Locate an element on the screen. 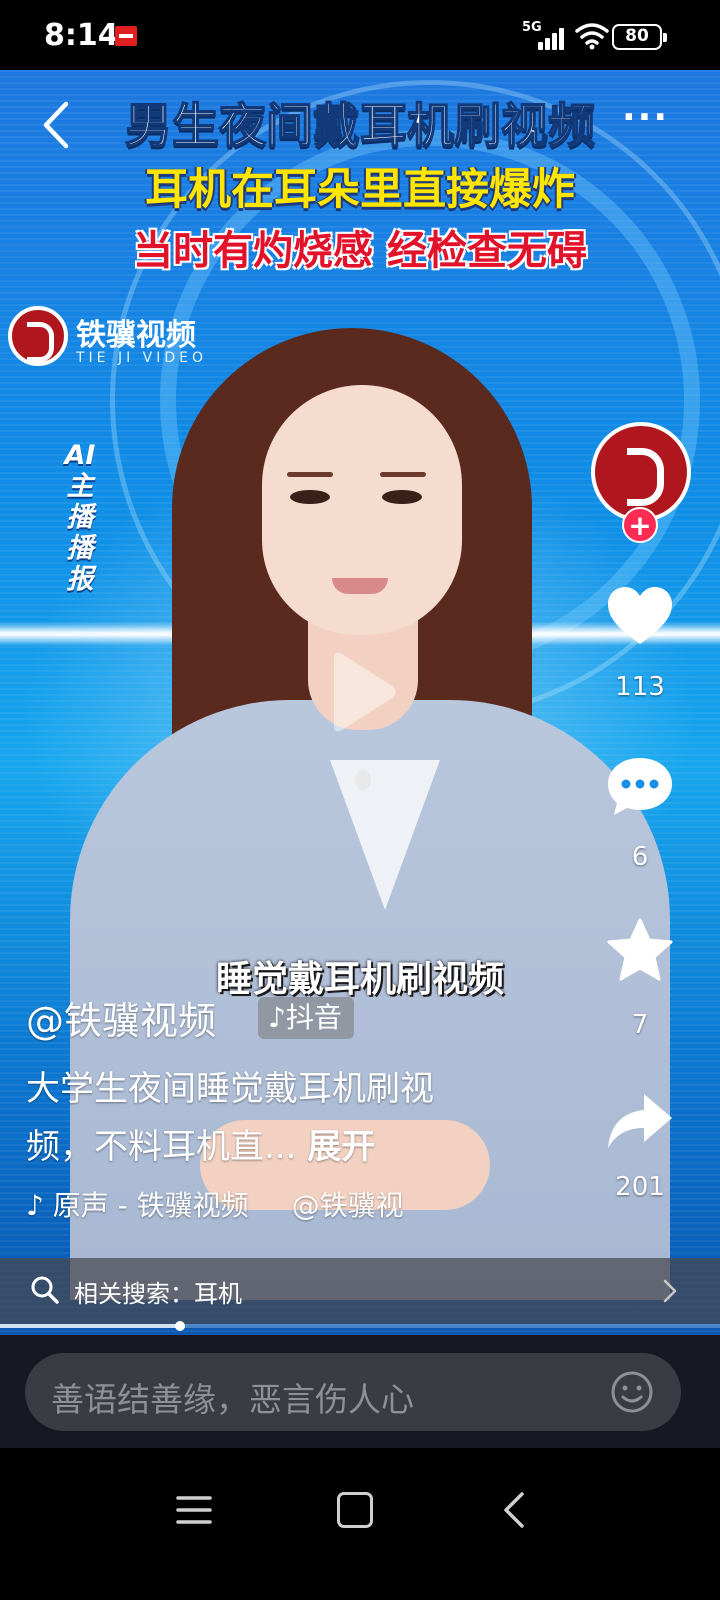 This screenshot has width=720, height=1600. heart-icon is located at coordinates (640, 616).